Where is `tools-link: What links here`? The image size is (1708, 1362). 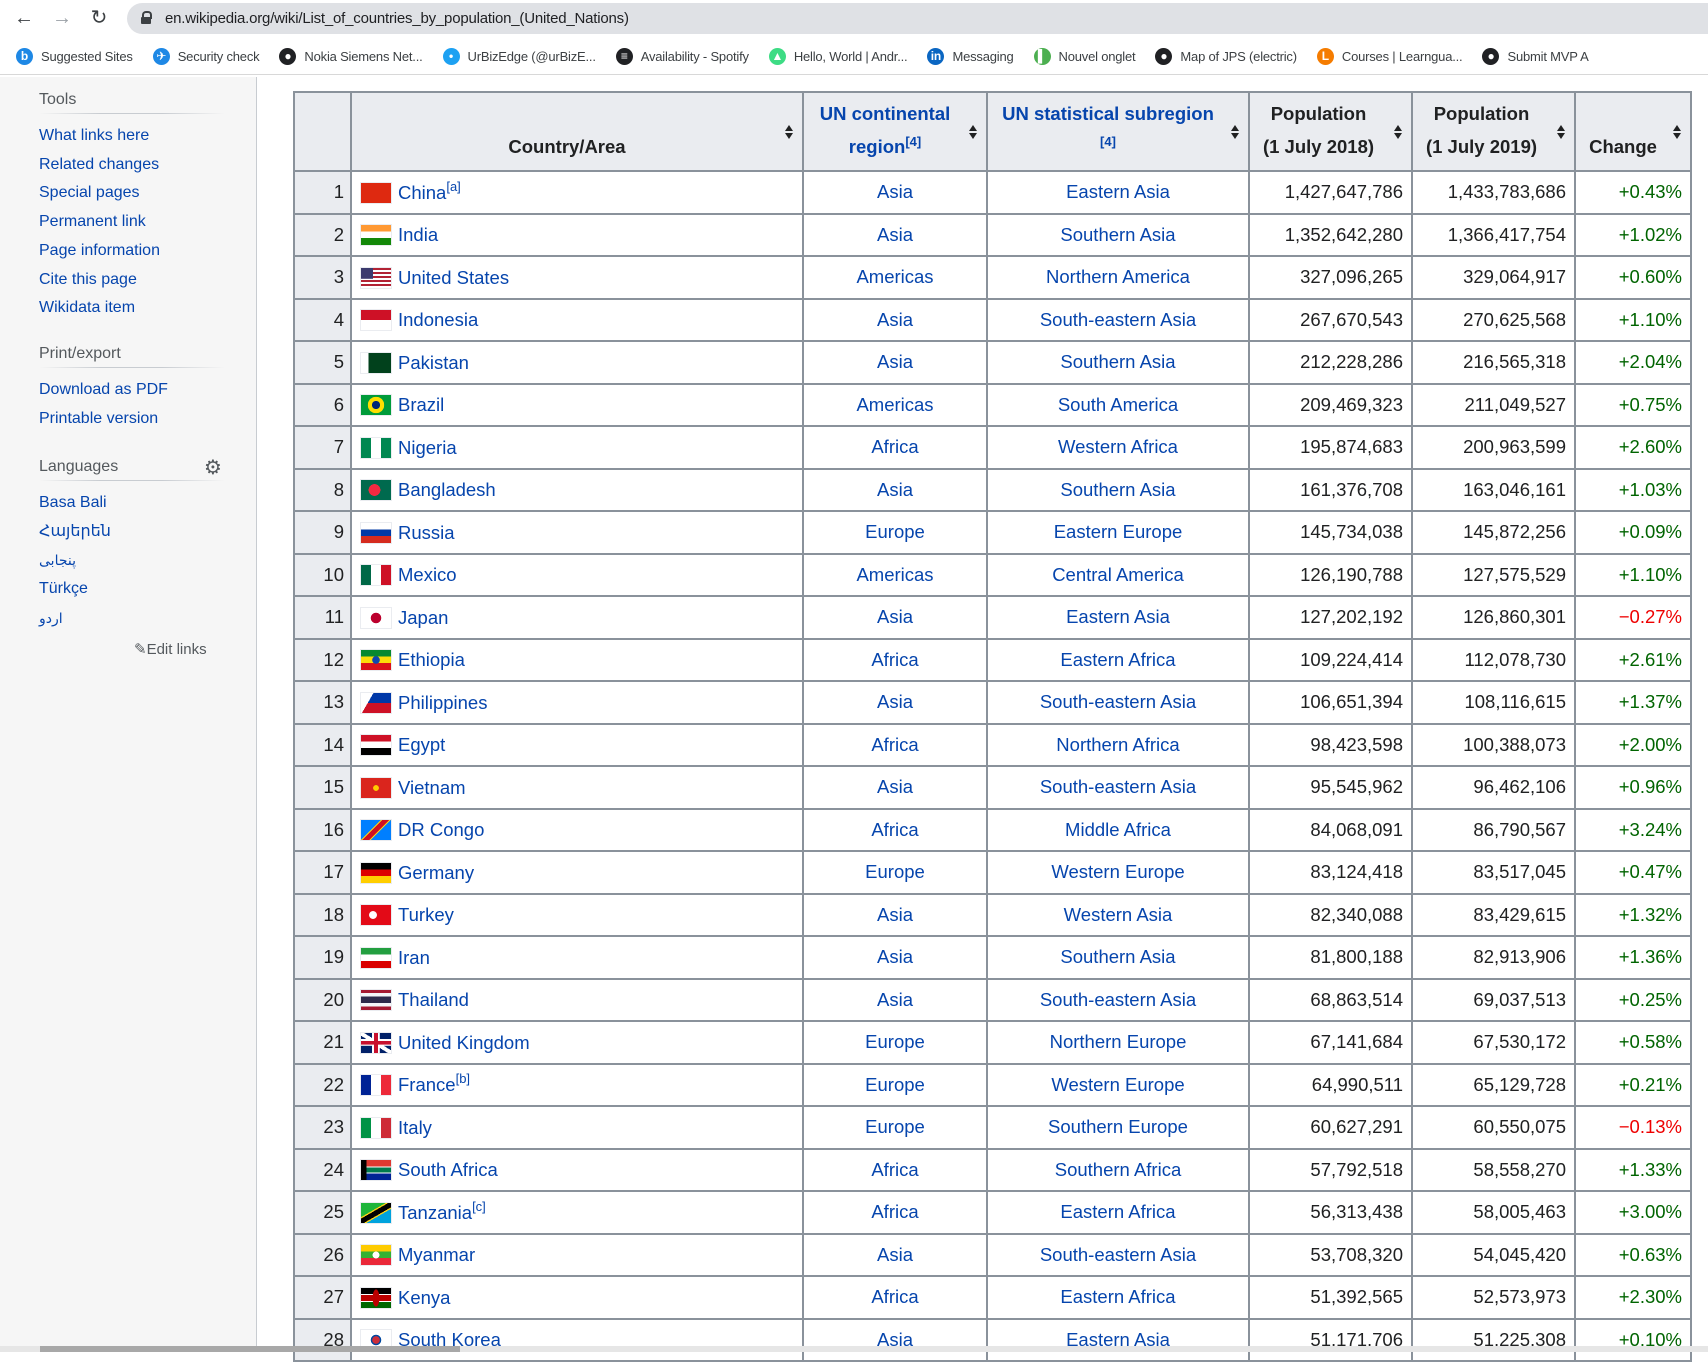
tools-link: What links here is located at coordinates (132, 136).